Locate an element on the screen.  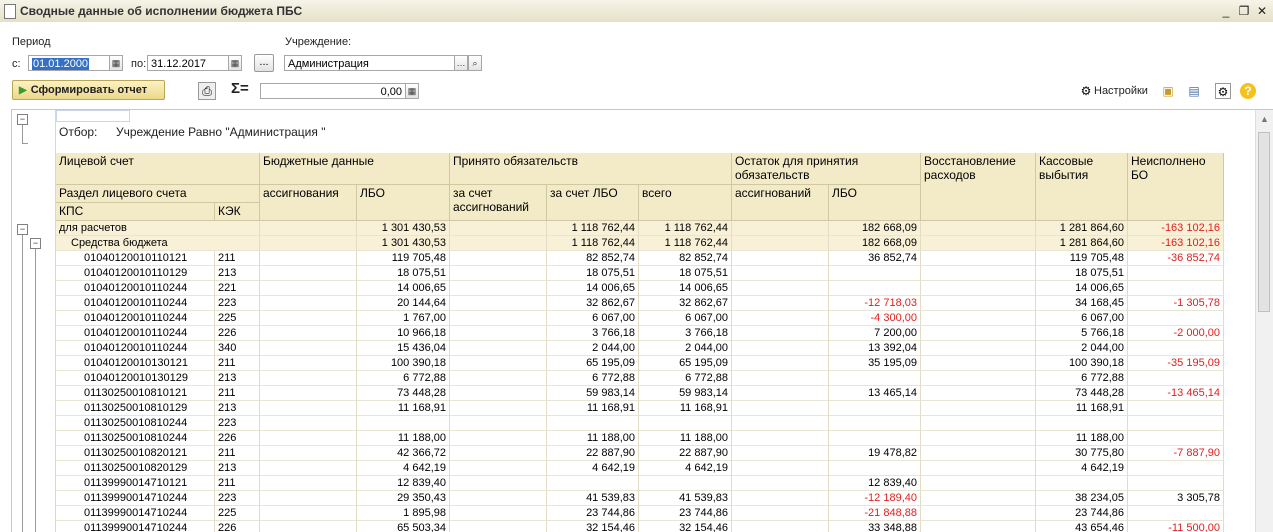
header-section: Раздел лицевого счета is located at coordinates (158, 194).